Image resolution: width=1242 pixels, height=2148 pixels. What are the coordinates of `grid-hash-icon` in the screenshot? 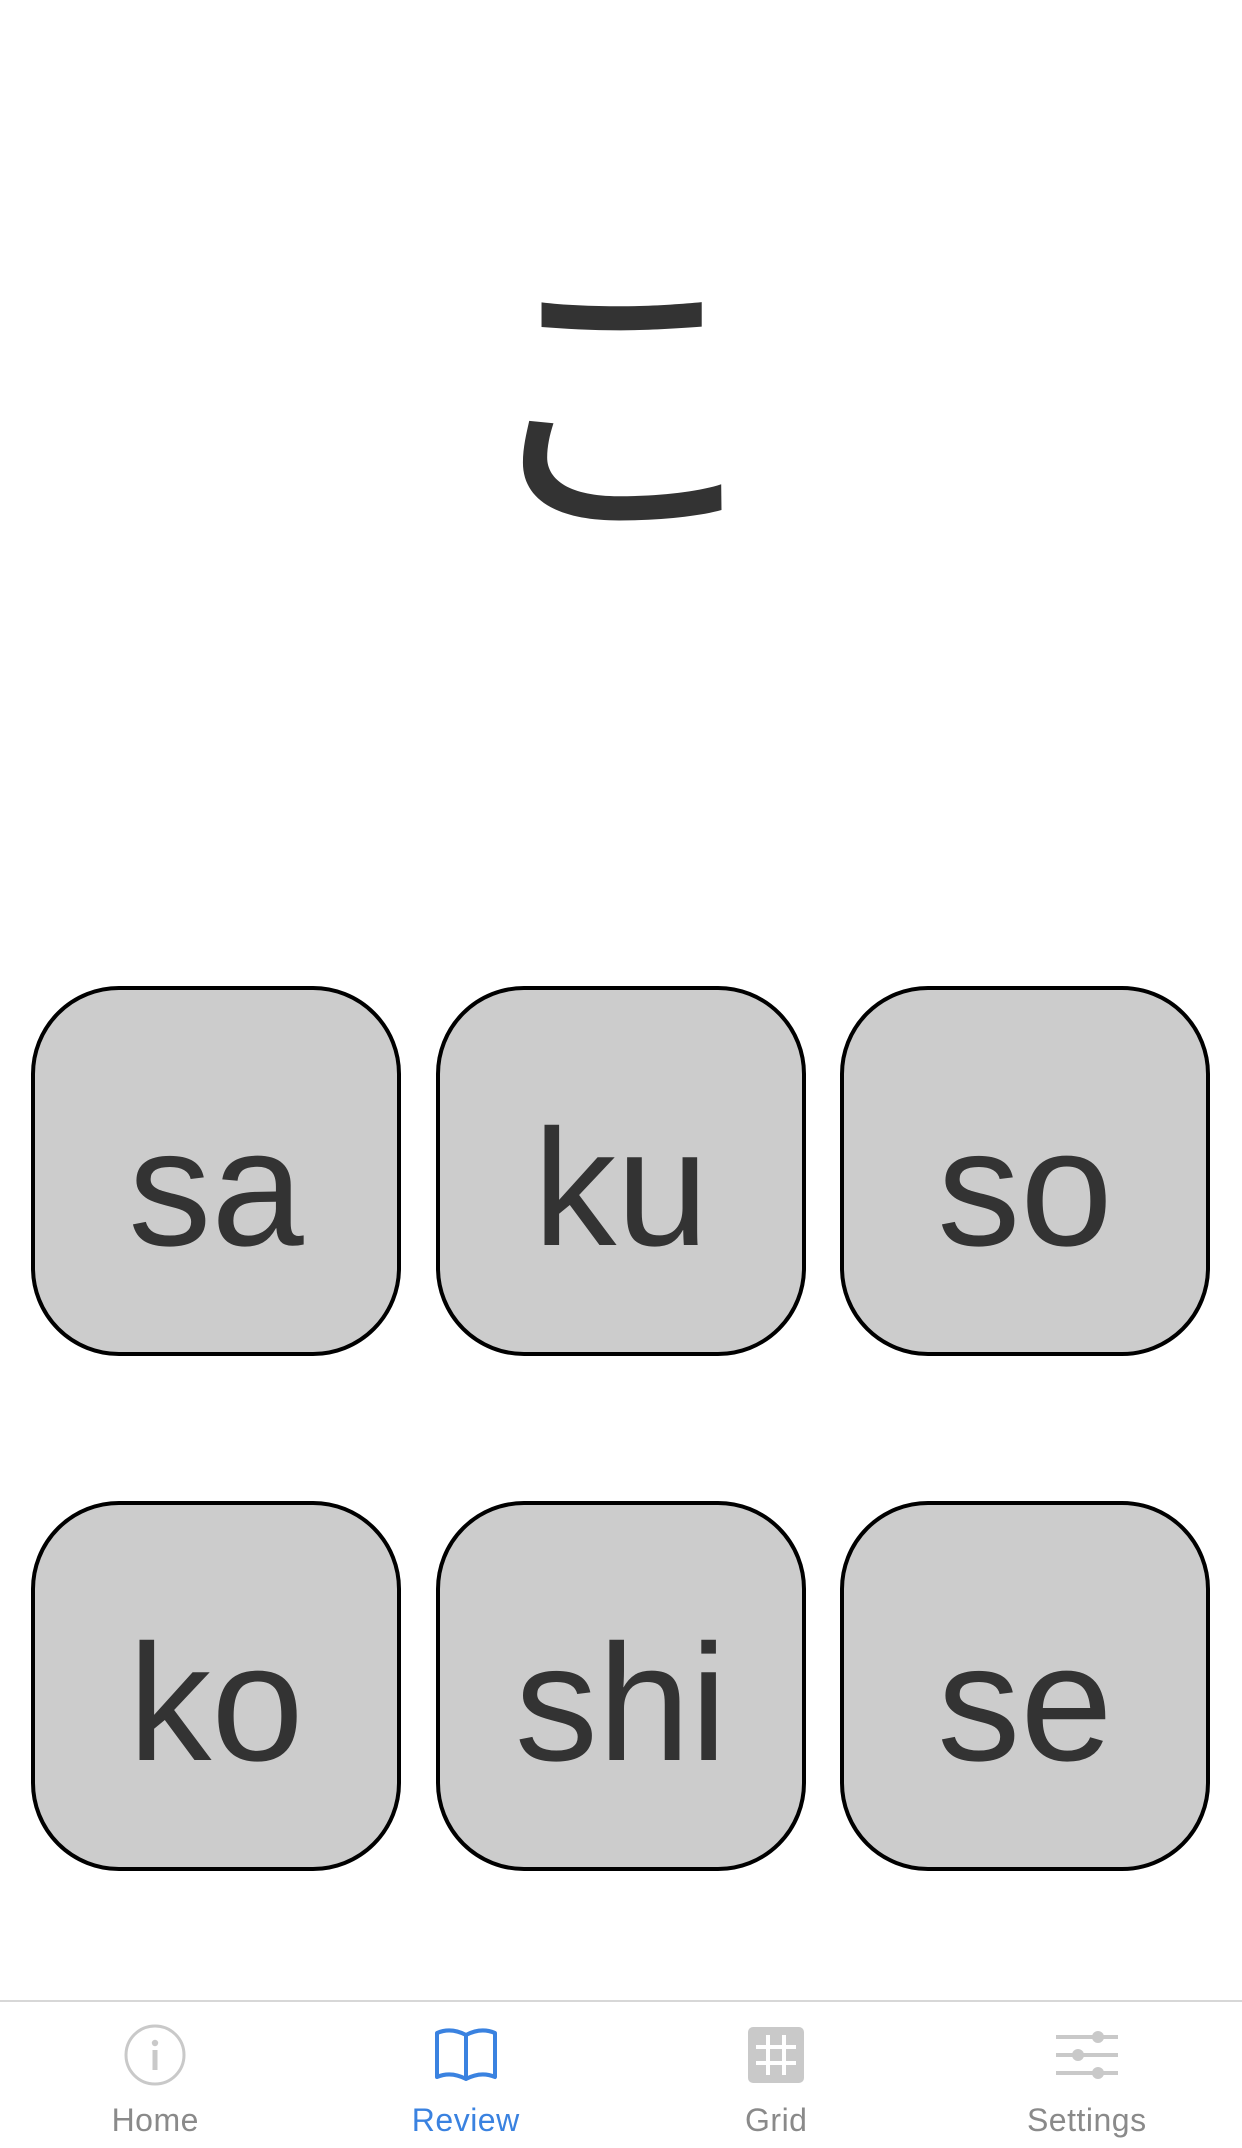 It's located at (776, 2055).